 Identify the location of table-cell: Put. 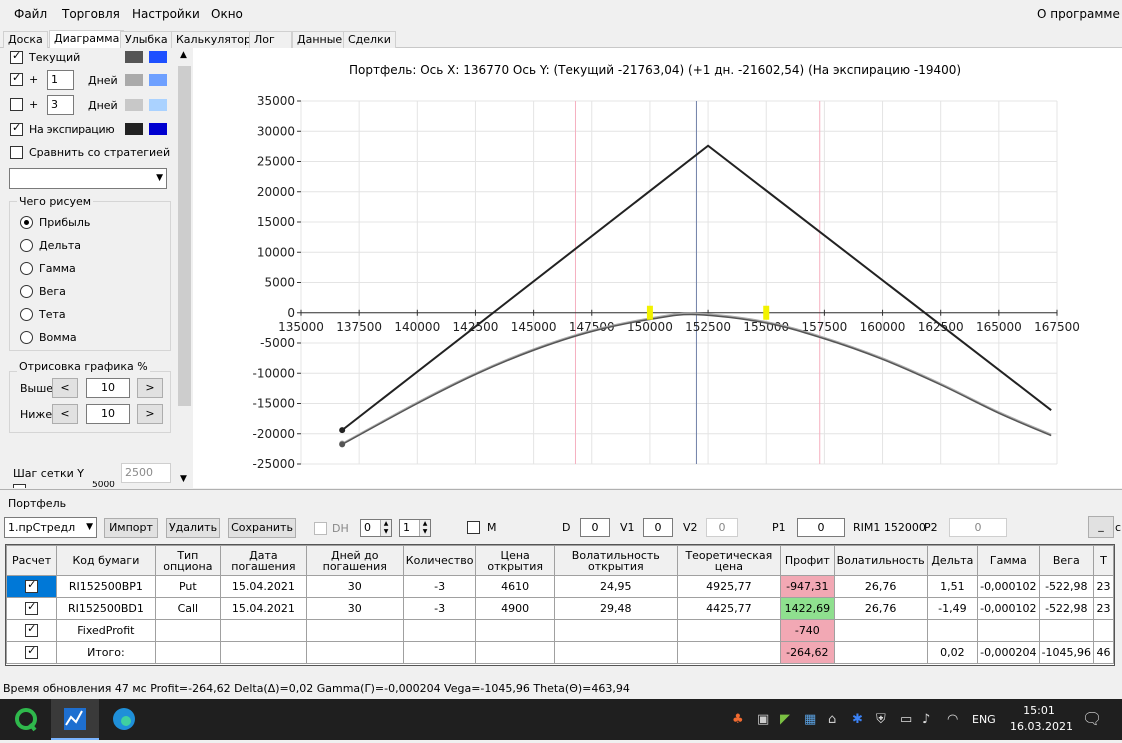
(188, 586).